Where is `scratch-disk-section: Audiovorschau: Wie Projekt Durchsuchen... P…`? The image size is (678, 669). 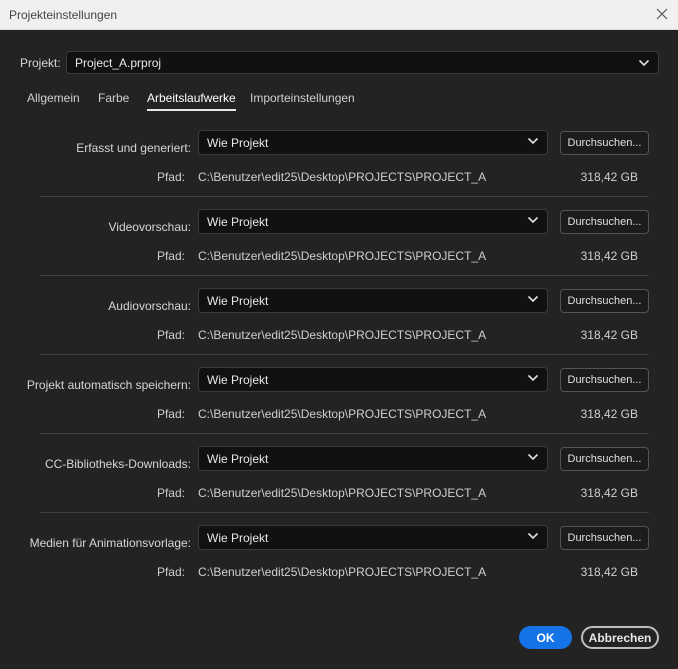
scratch-disk-section: Audiovorschau: Wie Projekt Durchsuchen... P… is located at coordinates (344, 327).